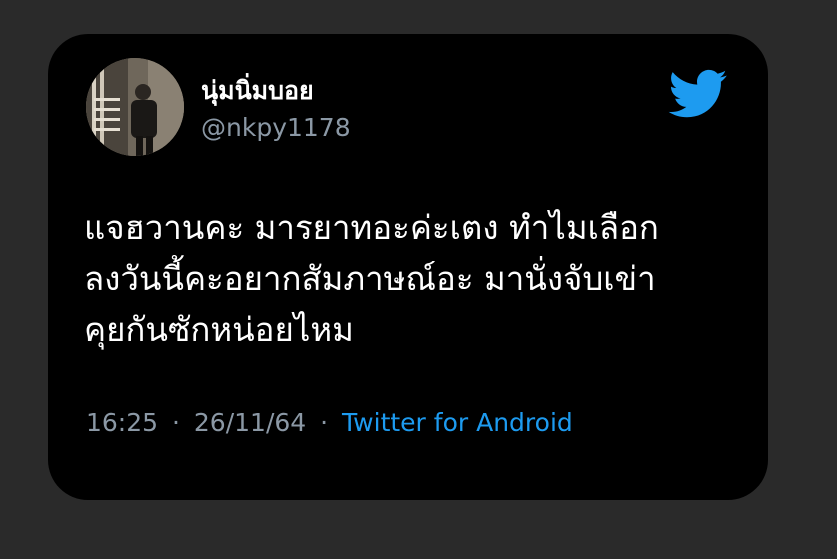  What do you see at coordinates (250, 422) in the screenshot?
I see `tweet-date: 26/11/64` at bounding box center [250, 422].